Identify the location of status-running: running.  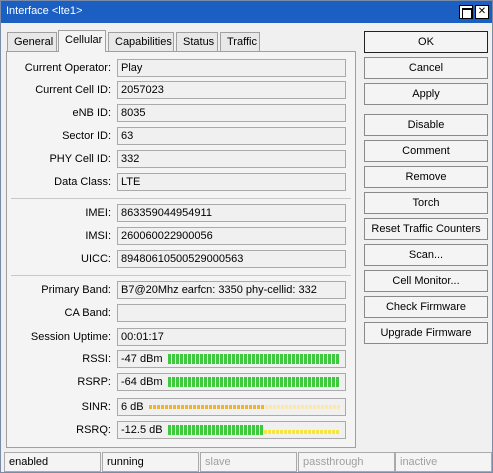
(150, 462).